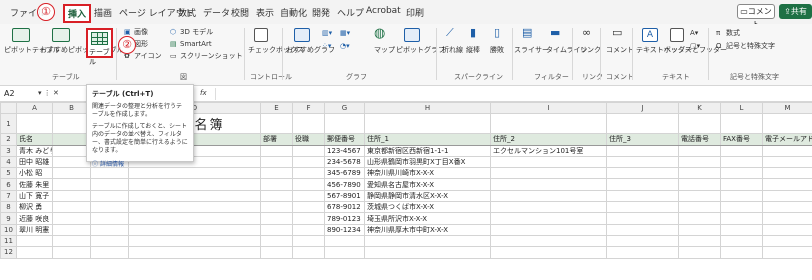  I want to click on tab-formulas: 数式, so click(187, 12).